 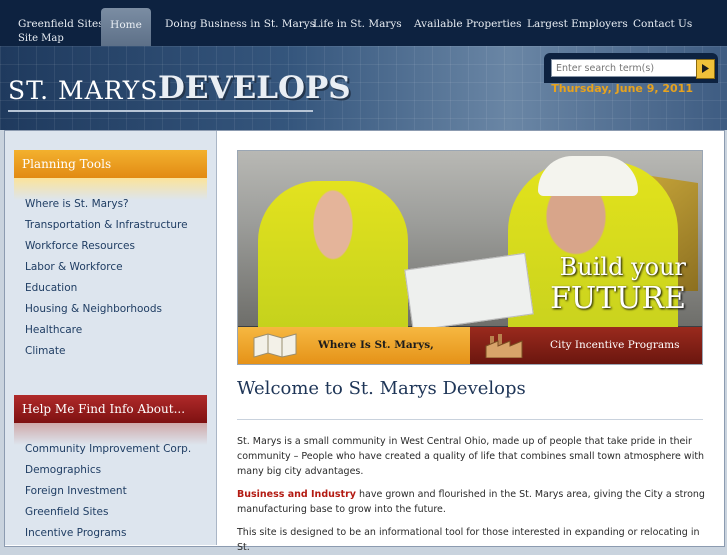 What do you see at coordinates (108, 449) in the screenshot?
I see `sidebar-item-community-improvement: Community Improvement Corp.` at bounding box center [108, 449].